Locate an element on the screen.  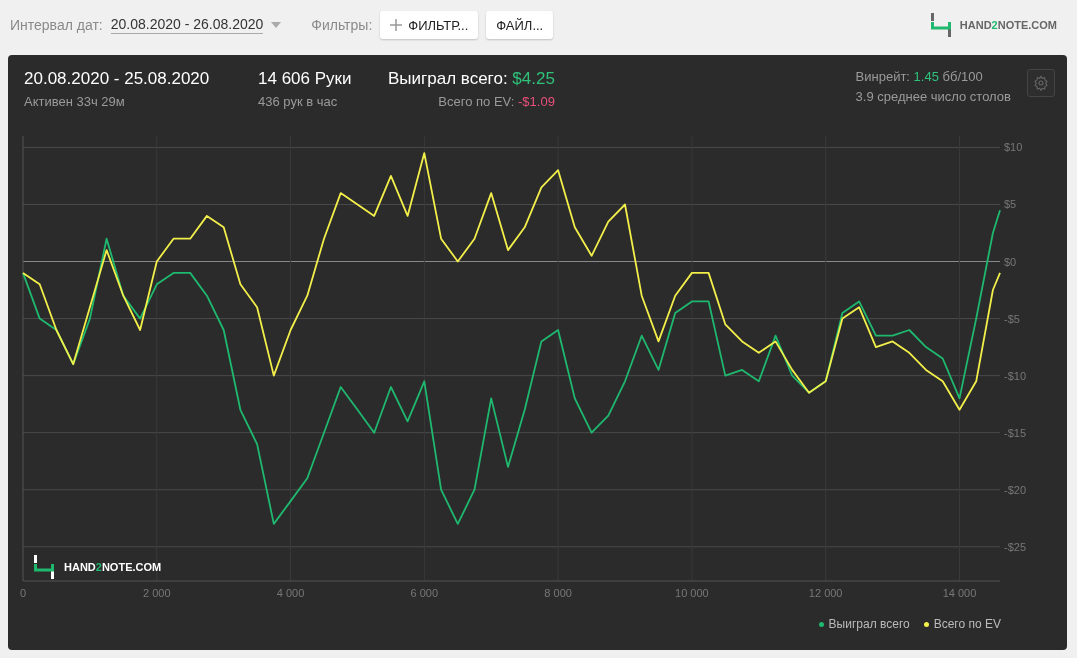
logo-text: HAND2NOTE.COM is located at coordinates (1008, 25).